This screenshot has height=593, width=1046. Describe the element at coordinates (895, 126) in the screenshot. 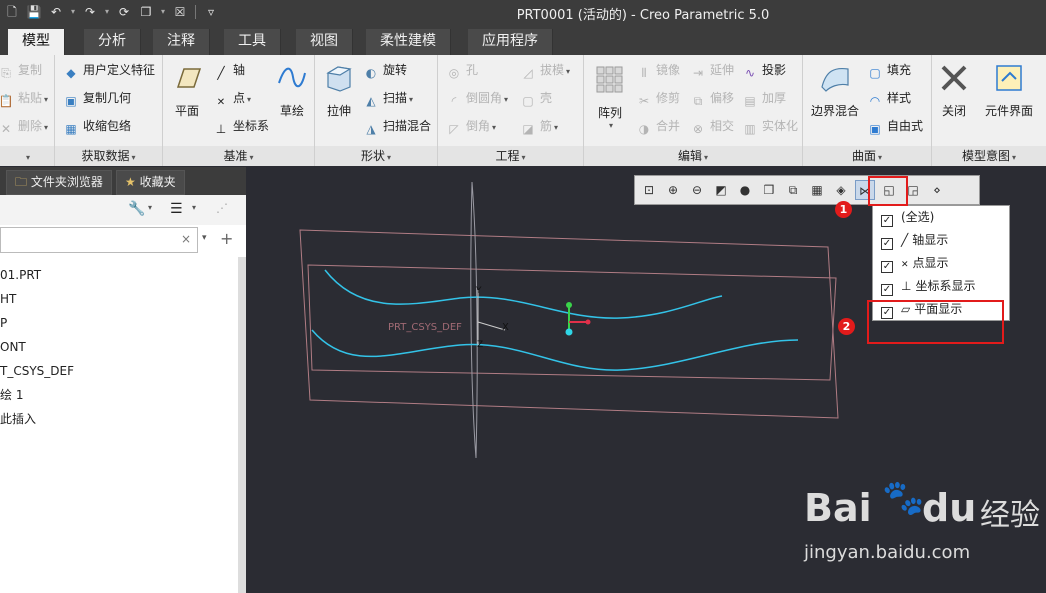

I see `freestyle-button: ▣ 自由式` at that location.